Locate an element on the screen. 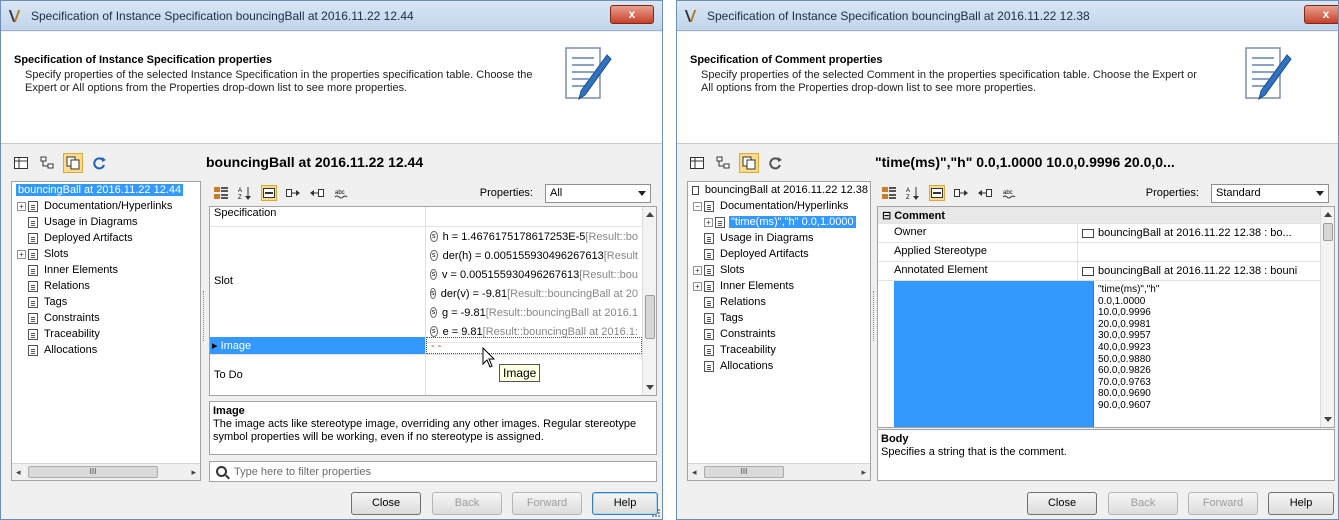 Image resolution: width=1339 pixels, height=520 pixels. table-row-image: ▸ Image - - is located at coordinates (426, 346).